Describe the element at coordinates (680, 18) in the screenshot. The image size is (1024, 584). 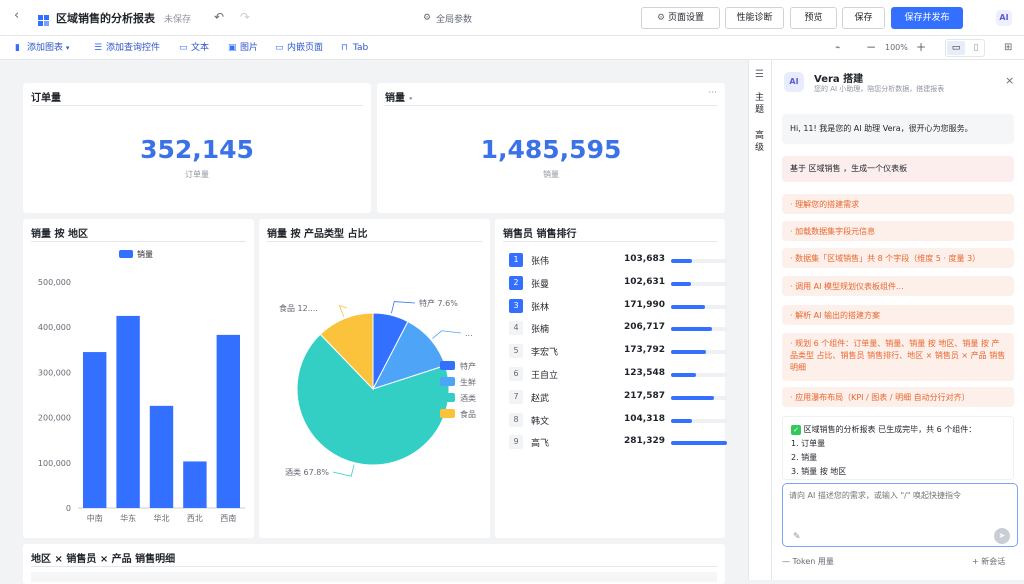
I see `page-settings-button: ⚙ 页面设置` at that location.